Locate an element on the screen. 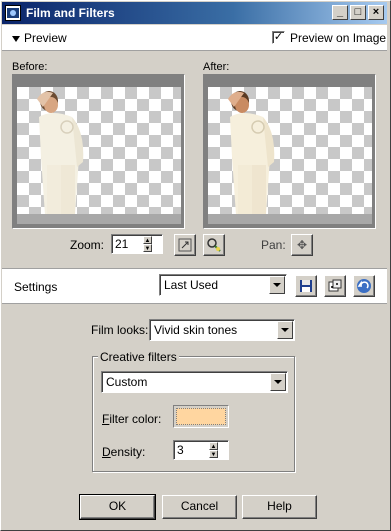 Image resolution: width=391 pixels, height=531 pixels. app-icon is located at coordinates (13, 13).